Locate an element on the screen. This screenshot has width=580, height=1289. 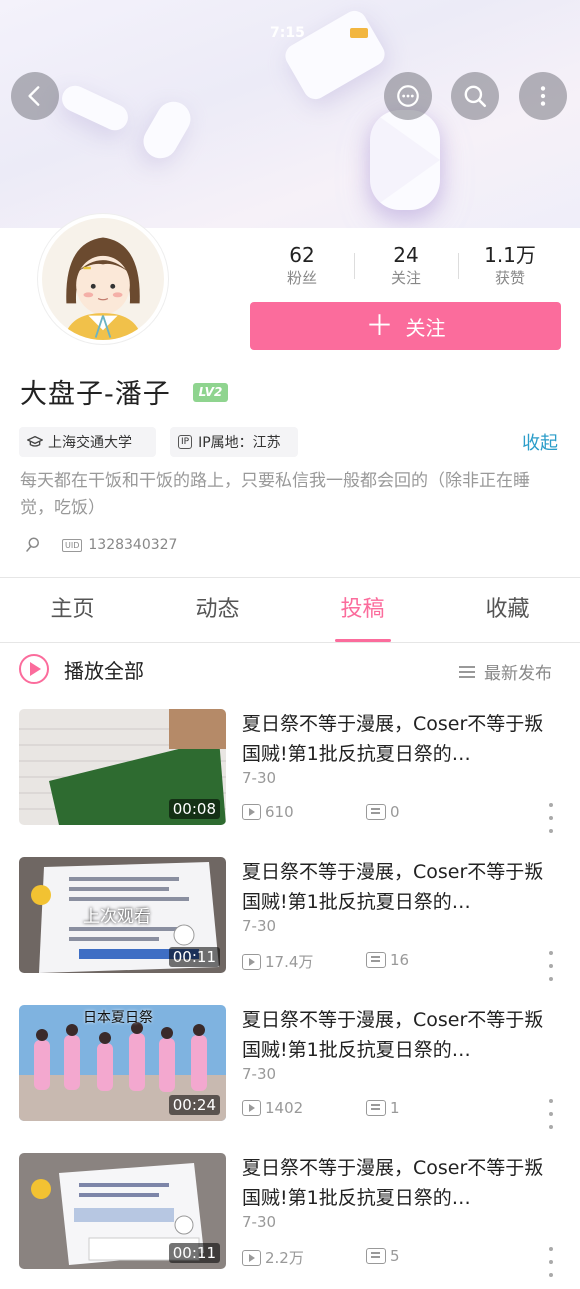
graduation-cap-icon is located at coordinates (35, 441).